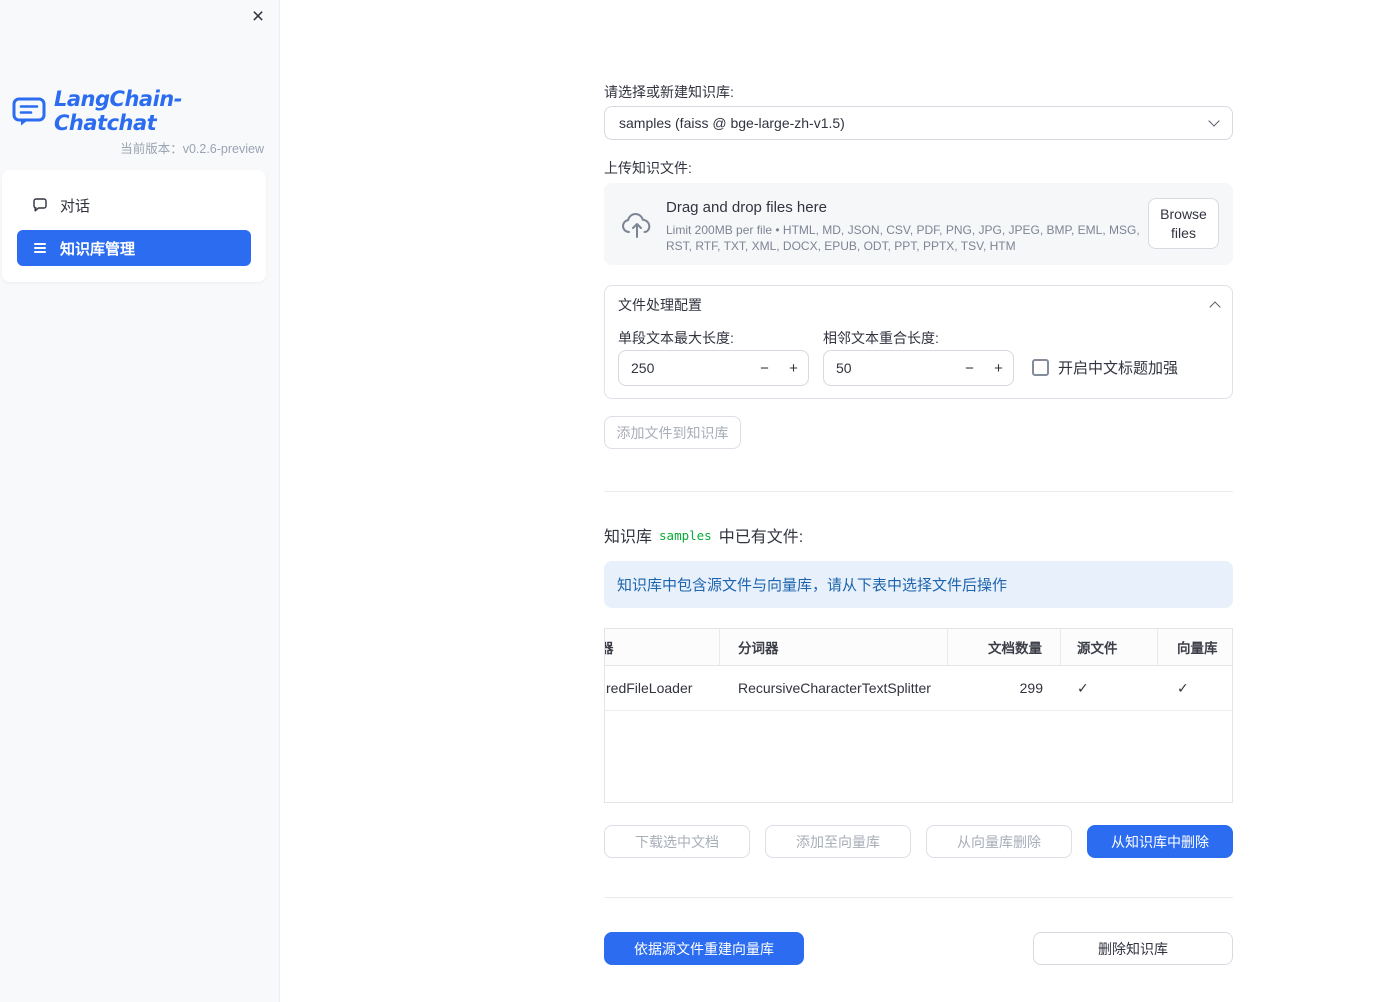 This screenshot has width=1380, height=1002. What do you see at coordinates (732, 123) in the screenshot?
I see `kb-select-value: samples (faiss @ bge-large-zh-v1.5)` at bounding box center [732, 123].